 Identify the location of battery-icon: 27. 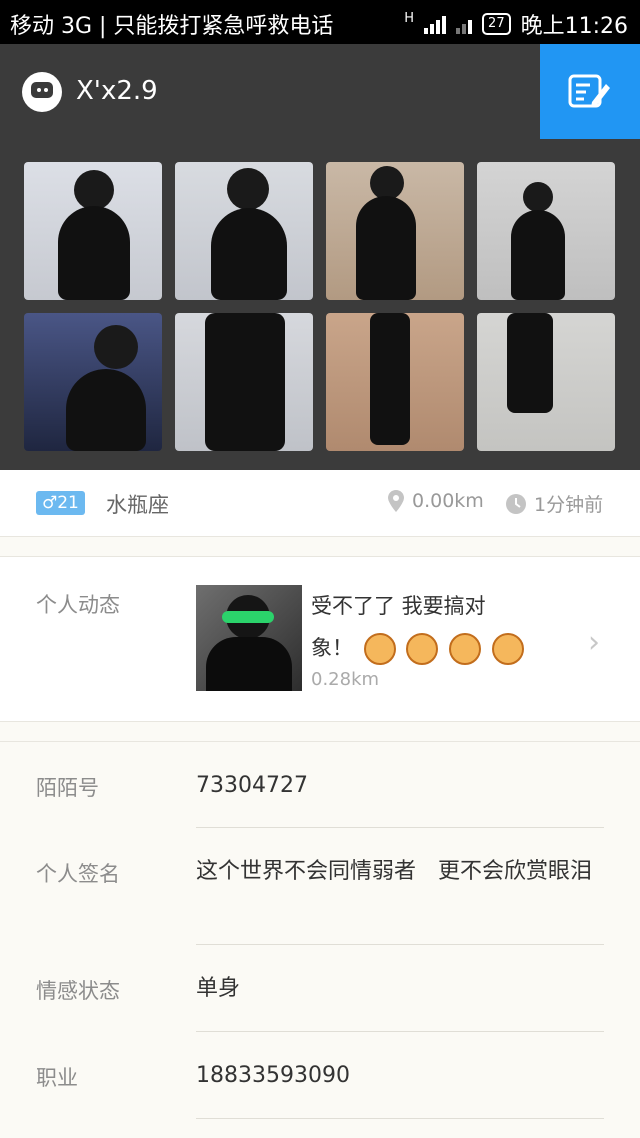
(496, 24).